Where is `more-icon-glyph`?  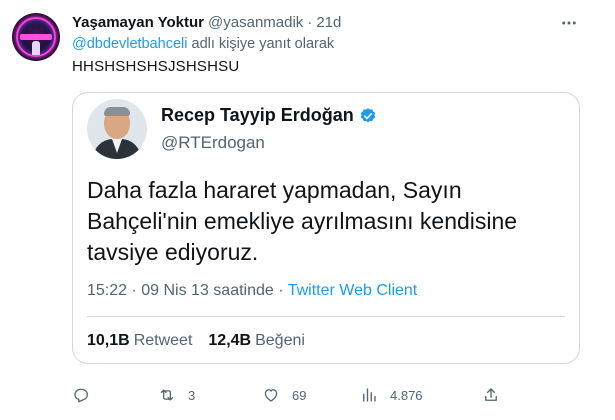 more-icon-glyph is located at coordinates (569, 23).